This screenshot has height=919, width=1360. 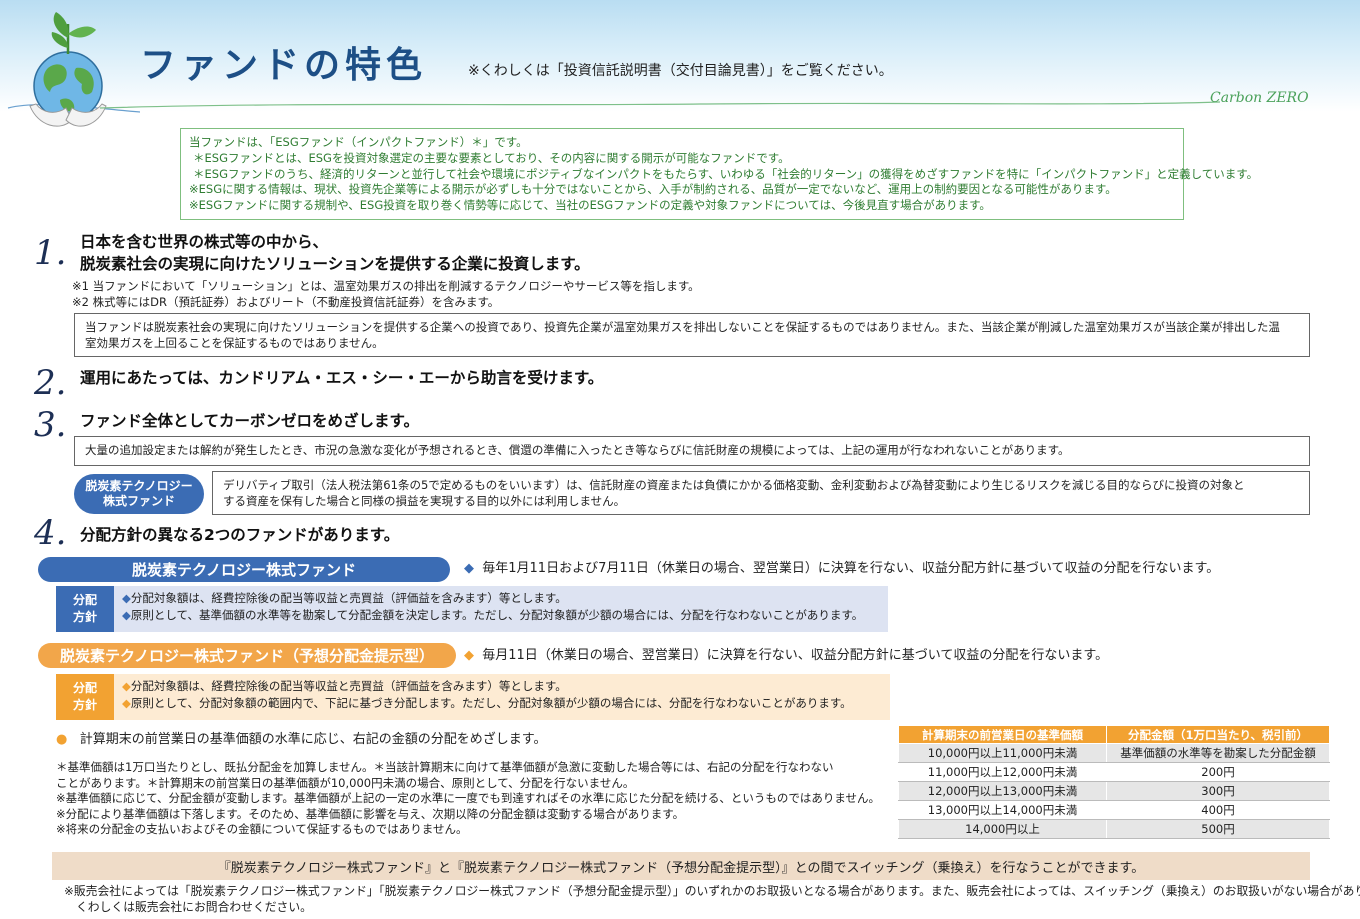 I want to click on section-number-3: 3., so click(x=50, y=425).